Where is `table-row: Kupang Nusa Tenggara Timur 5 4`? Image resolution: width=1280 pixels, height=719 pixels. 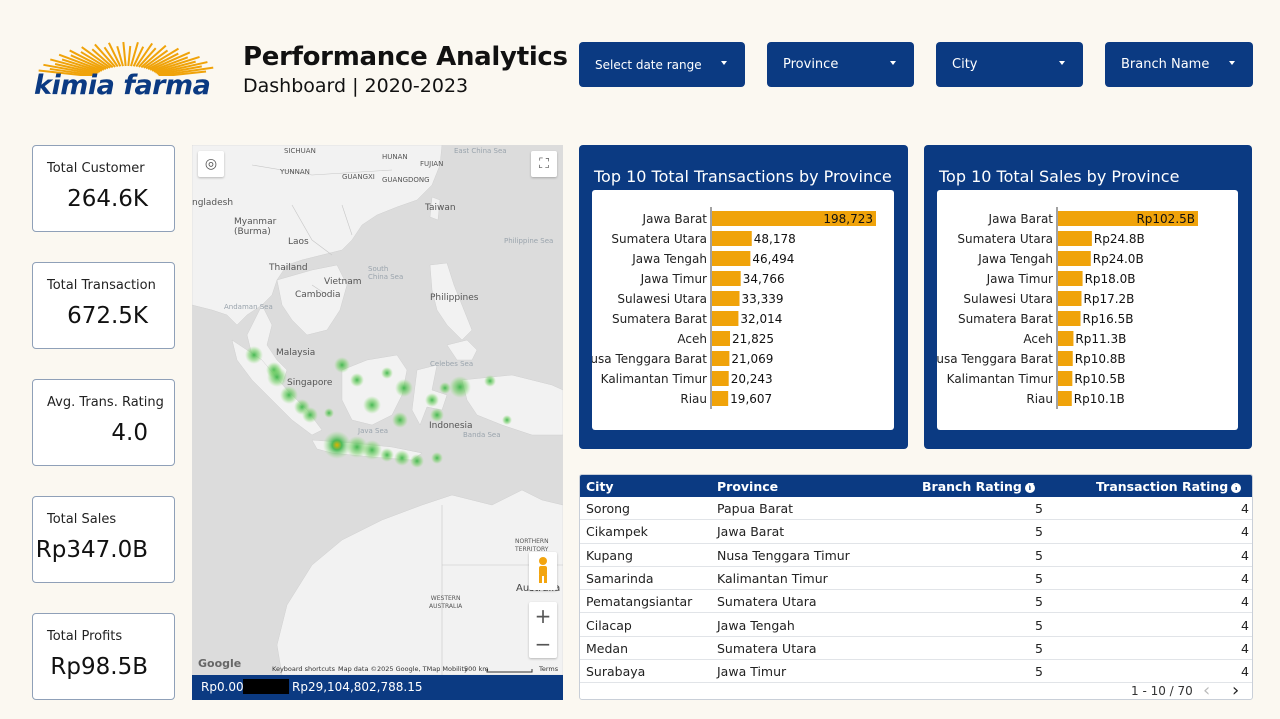
table-row: Kupang Nusa Tenggara Timur 5 4 is located at coordinates (916, 555).